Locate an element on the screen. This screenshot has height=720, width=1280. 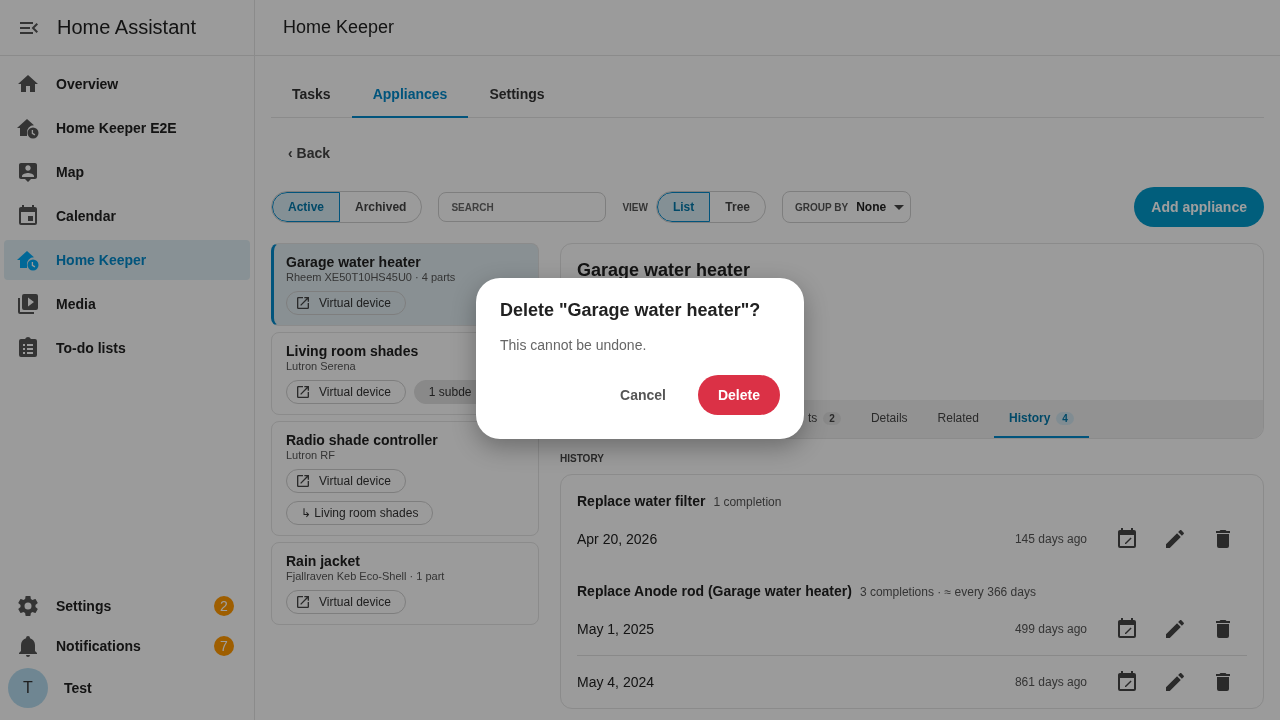
sidebar-item: Map is located at coordinates (127, 172).